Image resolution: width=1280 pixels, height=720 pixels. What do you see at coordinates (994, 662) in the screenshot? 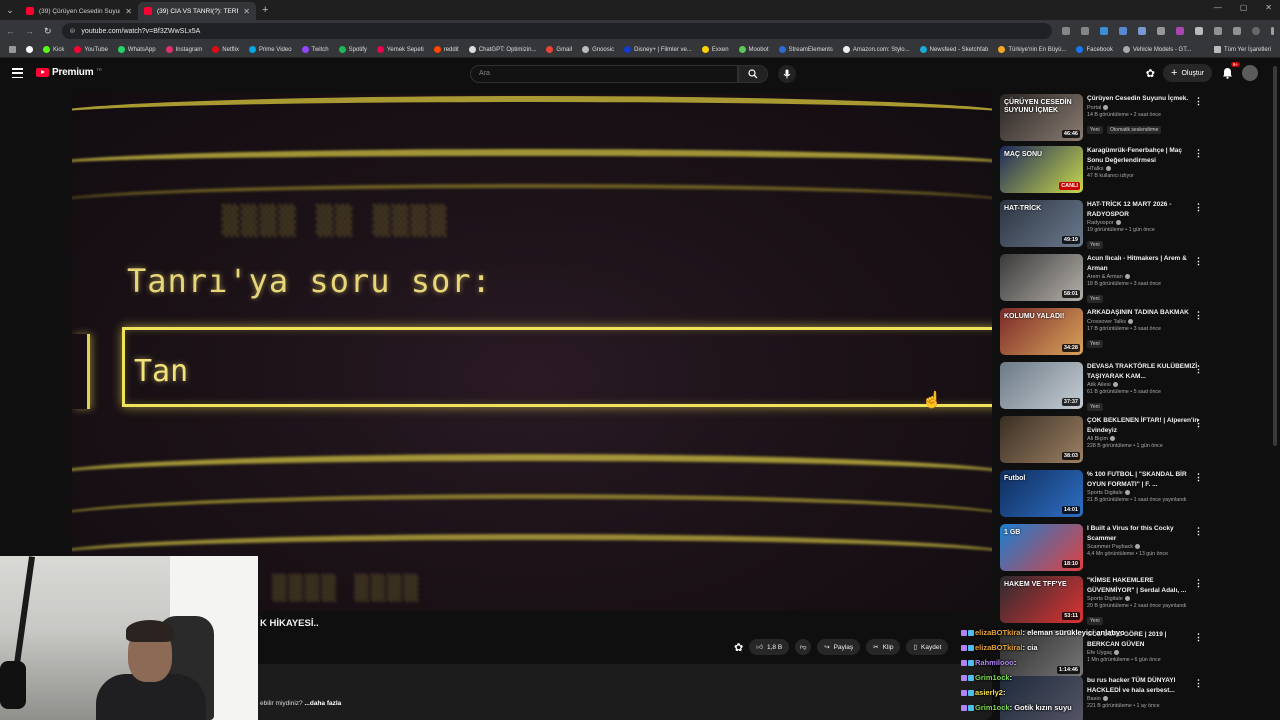
I see `chat-username: Rahmilooo` at bounding box center [994, 662].